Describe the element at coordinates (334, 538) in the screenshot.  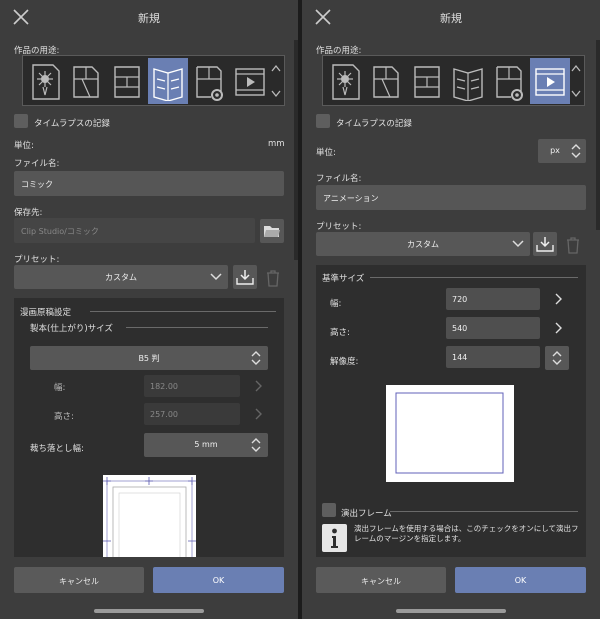
I see `info-icon` at that location.